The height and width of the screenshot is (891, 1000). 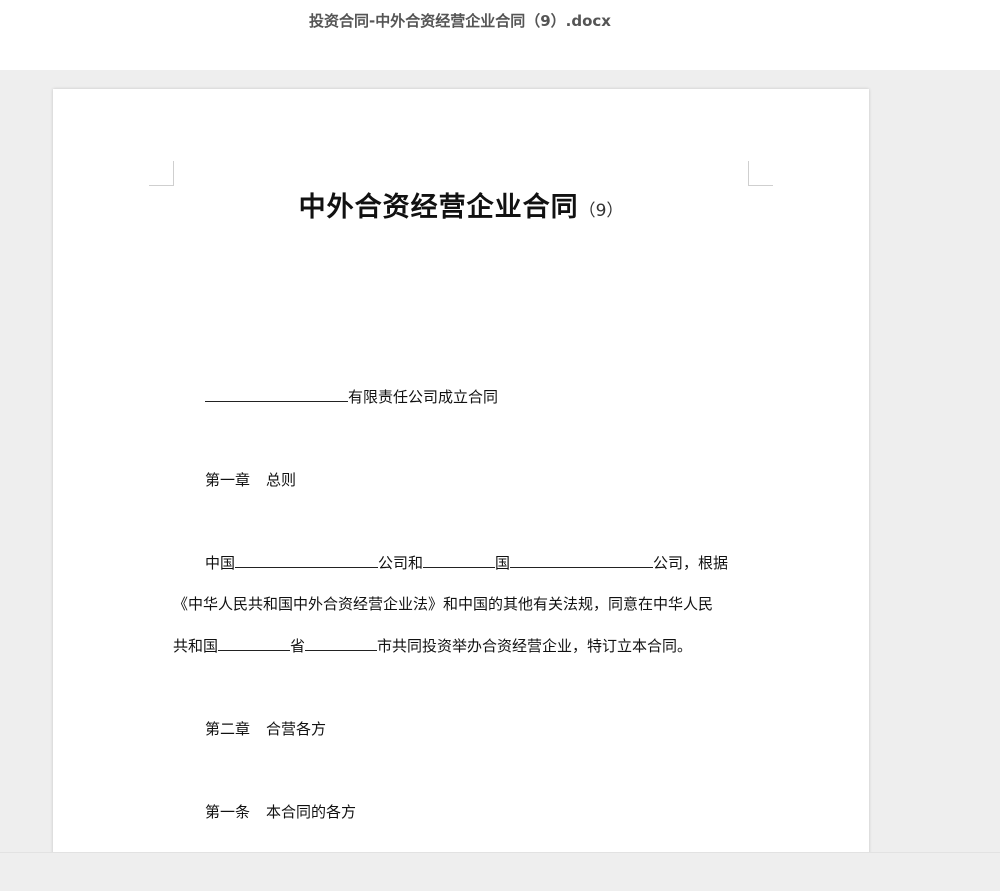 I want to click on company-name-line: 有限责任公司成立合同, so click(x=351, y=397).